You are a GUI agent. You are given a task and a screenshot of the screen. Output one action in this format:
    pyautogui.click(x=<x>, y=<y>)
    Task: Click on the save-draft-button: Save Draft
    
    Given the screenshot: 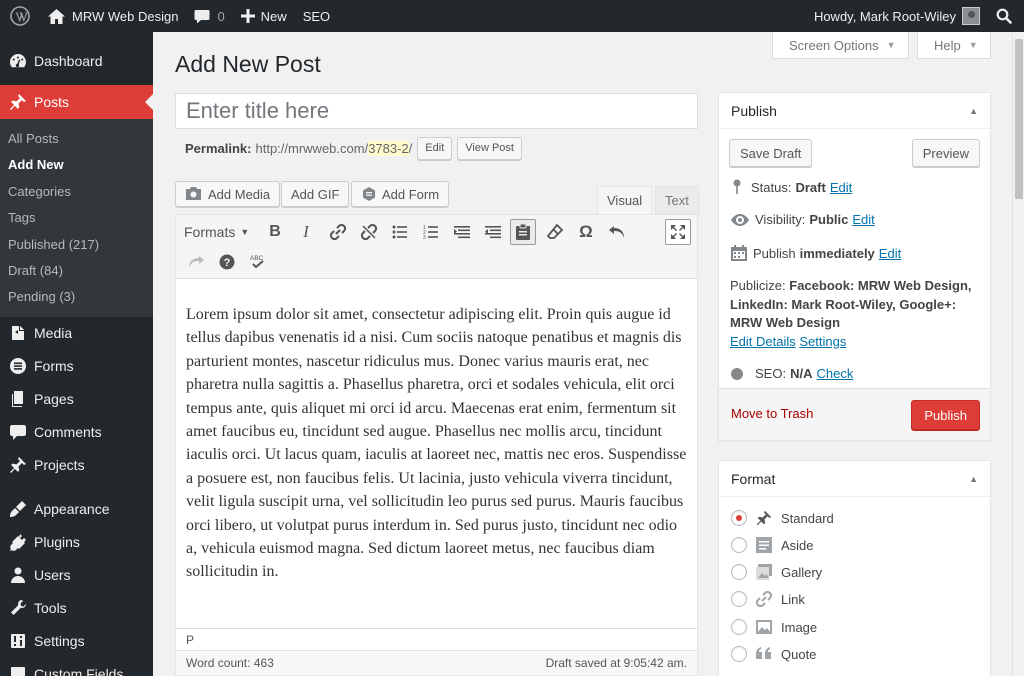 What is the action you would take?
    pyautogui.click(x=771, y=153)
    